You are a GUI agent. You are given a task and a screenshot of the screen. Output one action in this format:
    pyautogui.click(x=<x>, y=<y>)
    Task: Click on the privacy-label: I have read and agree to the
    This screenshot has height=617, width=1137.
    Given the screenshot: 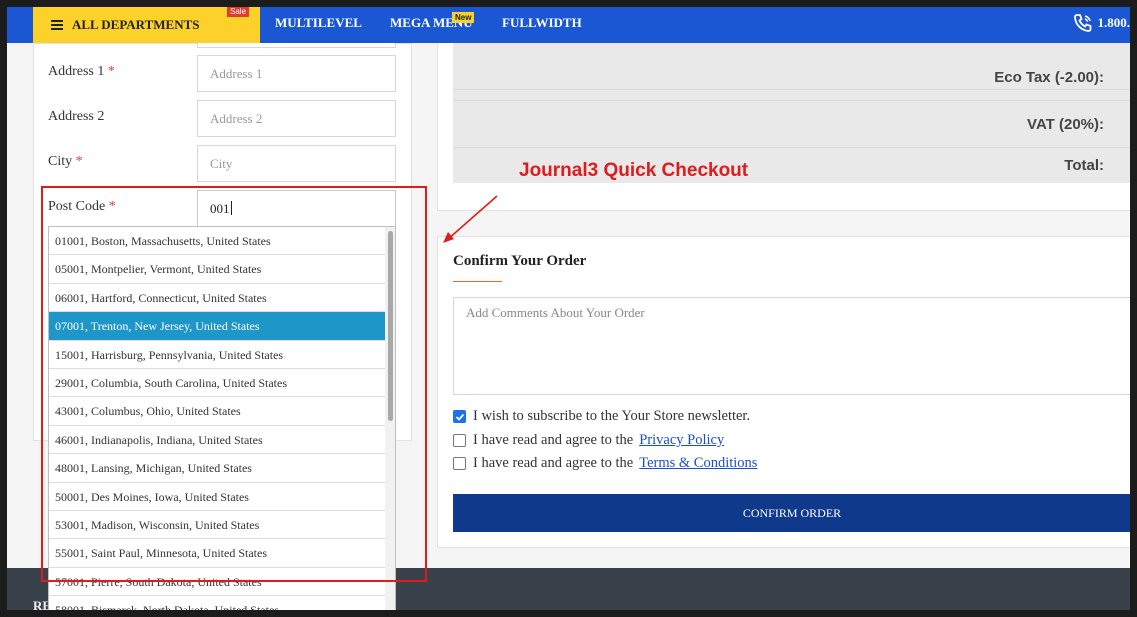 What is the action you would take?
    pyautogui.click(x=553, y=440)
    